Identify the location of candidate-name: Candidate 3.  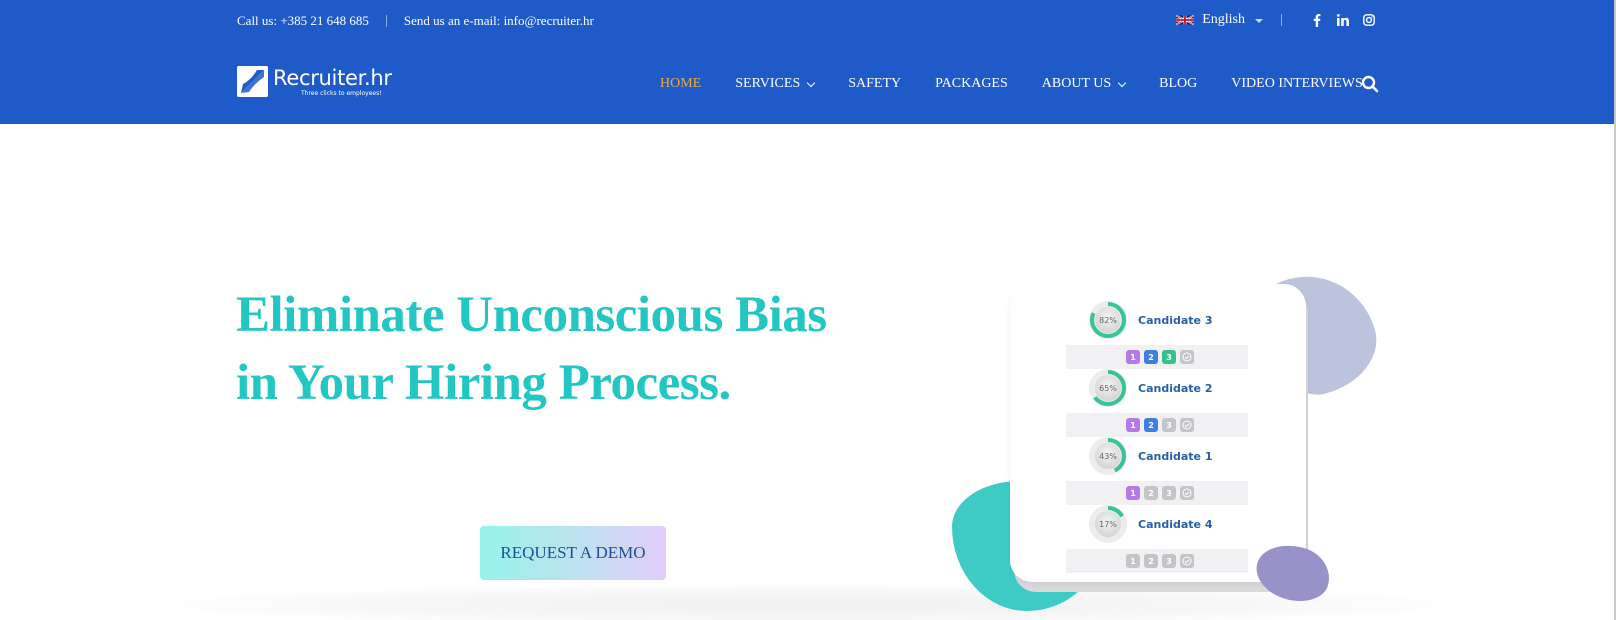
(1175, 320).